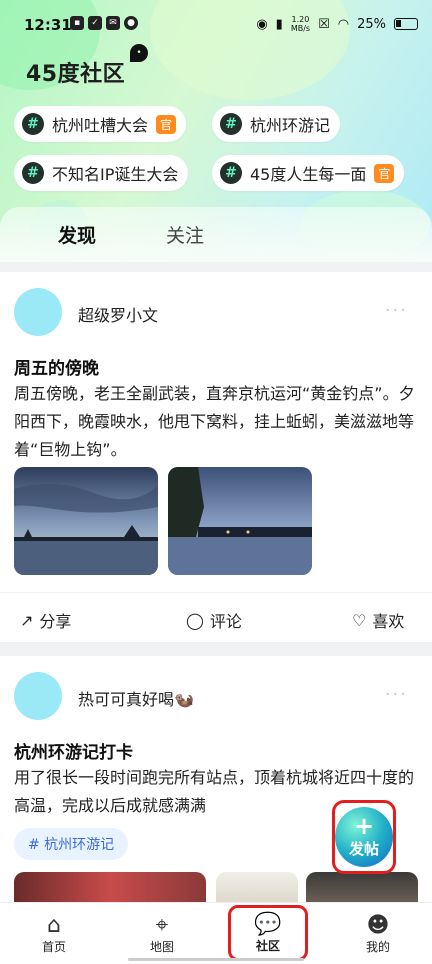 The width and height of the screenshot is (432, 964). I want to click on nav-label: 首页, so click(53, 946).